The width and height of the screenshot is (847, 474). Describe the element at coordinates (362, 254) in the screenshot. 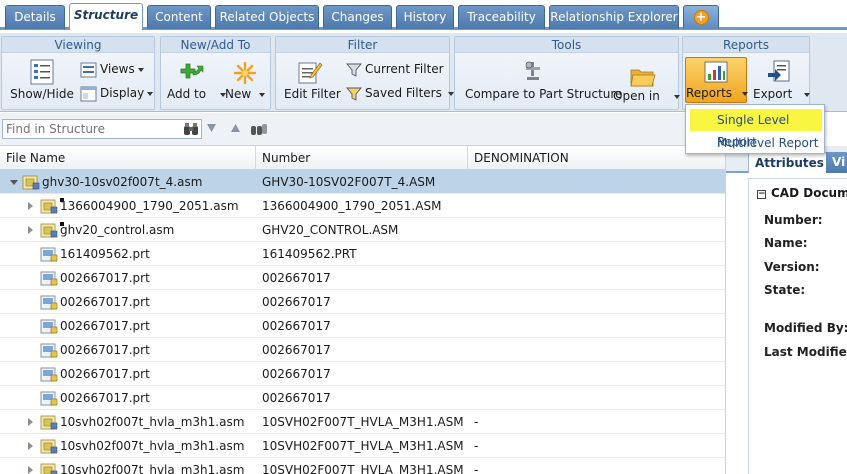

I see `table-row: 161409562.prt 161409562.PRT` at that location.